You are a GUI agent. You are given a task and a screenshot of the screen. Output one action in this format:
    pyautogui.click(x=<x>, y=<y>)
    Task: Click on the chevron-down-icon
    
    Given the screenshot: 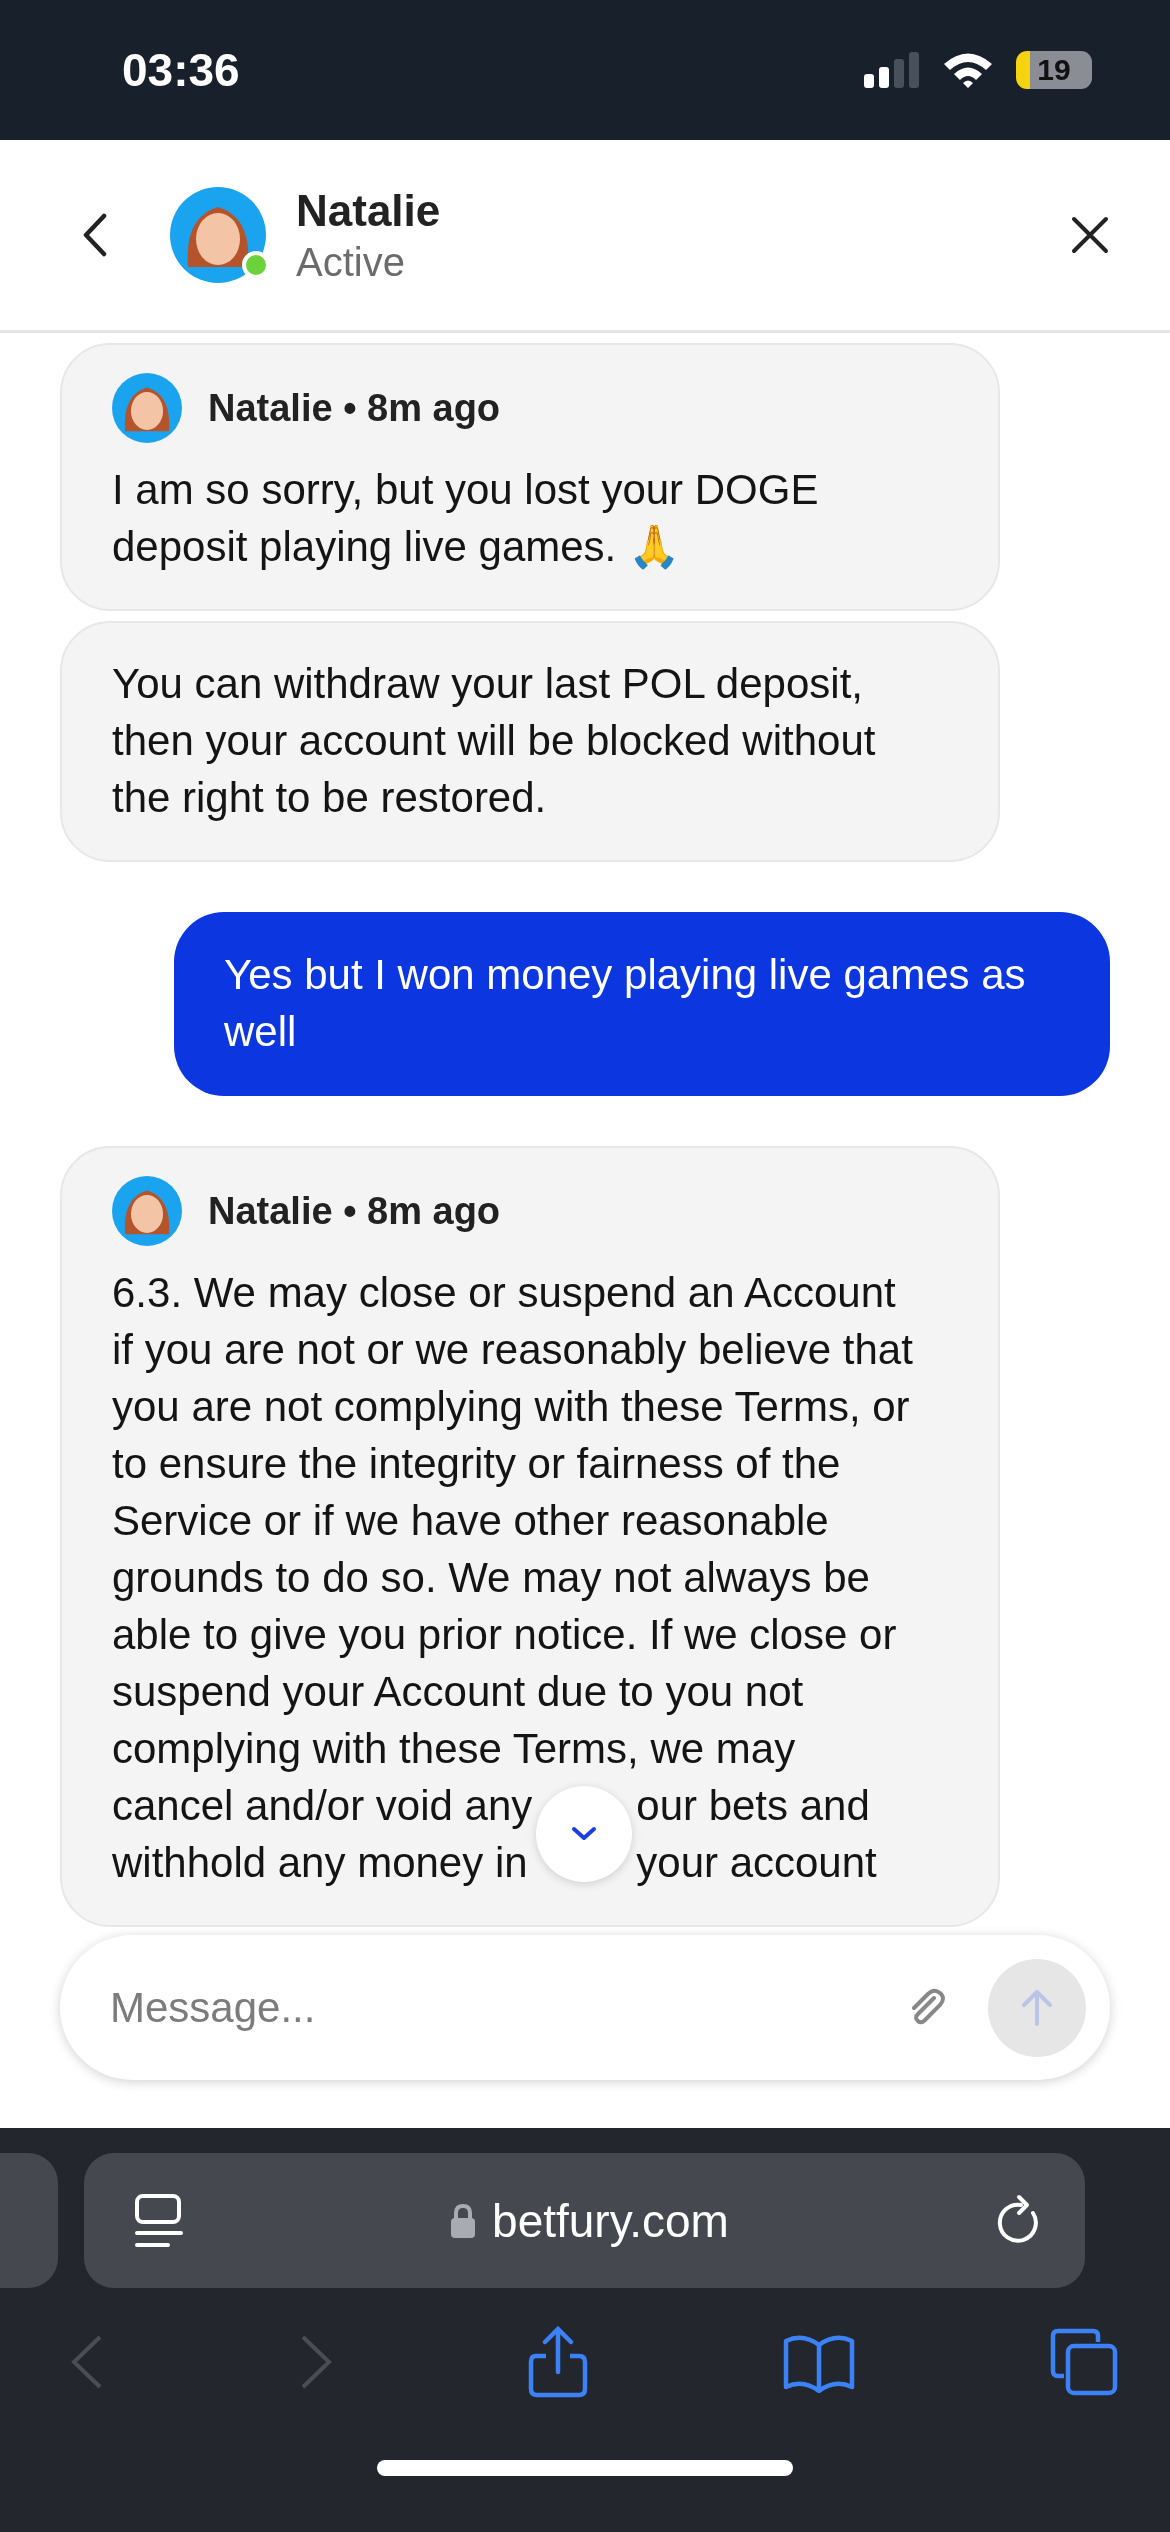 What is the action you would take?
    pyautogui.click(x=584, y=1834)
    